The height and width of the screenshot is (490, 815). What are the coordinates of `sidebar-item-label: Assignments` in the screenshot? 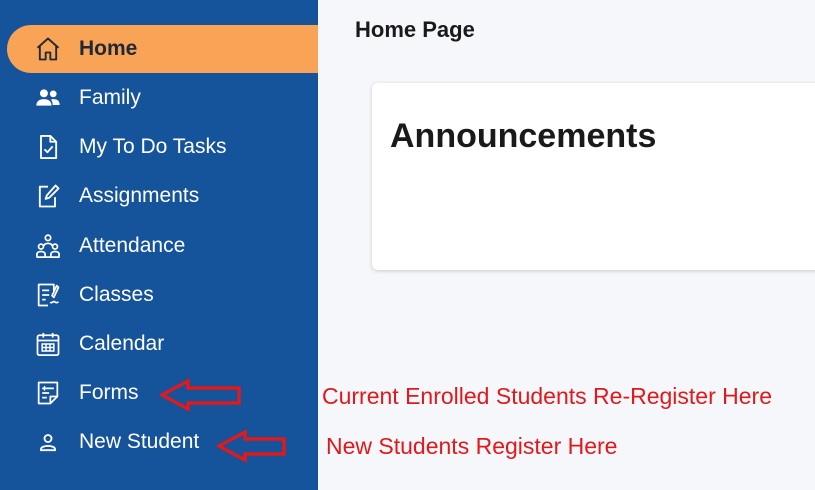 It's located at (139, 195).